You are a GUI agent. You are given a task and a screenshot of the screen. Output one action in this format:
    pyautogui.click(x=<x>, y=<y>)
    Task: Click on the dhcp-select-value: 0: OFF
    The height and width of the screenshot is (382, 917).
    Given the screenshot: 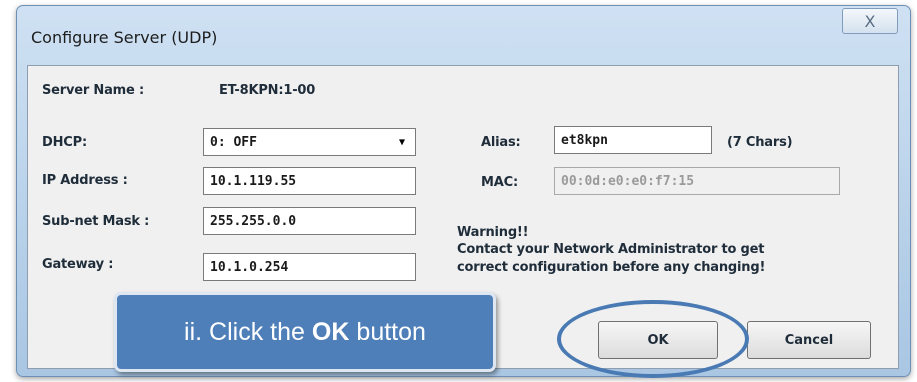 What is the action you would take?
    pyautogui.click(x=233, y=142)
    